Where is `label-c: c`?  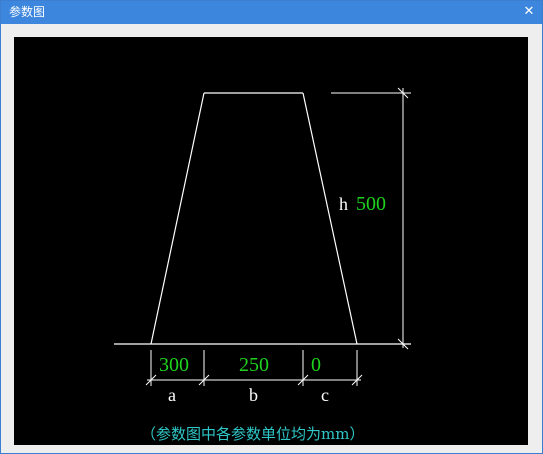
label-c: c is located at coordinates (325, 395).